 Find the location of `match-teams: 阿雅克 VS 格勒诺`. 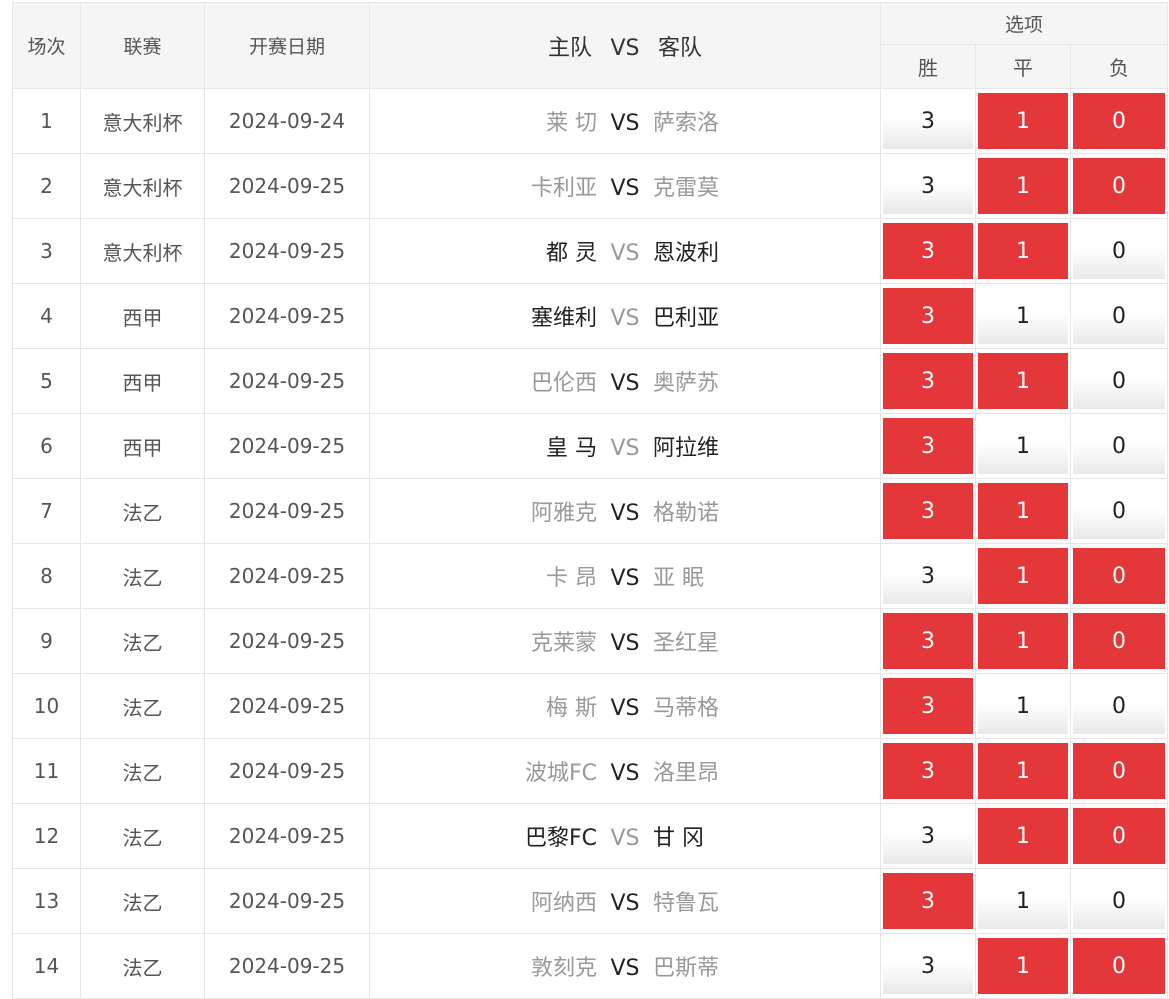

match-teams: 阿雅克 VS 格勒诺 is located at coordinates (625, 511).